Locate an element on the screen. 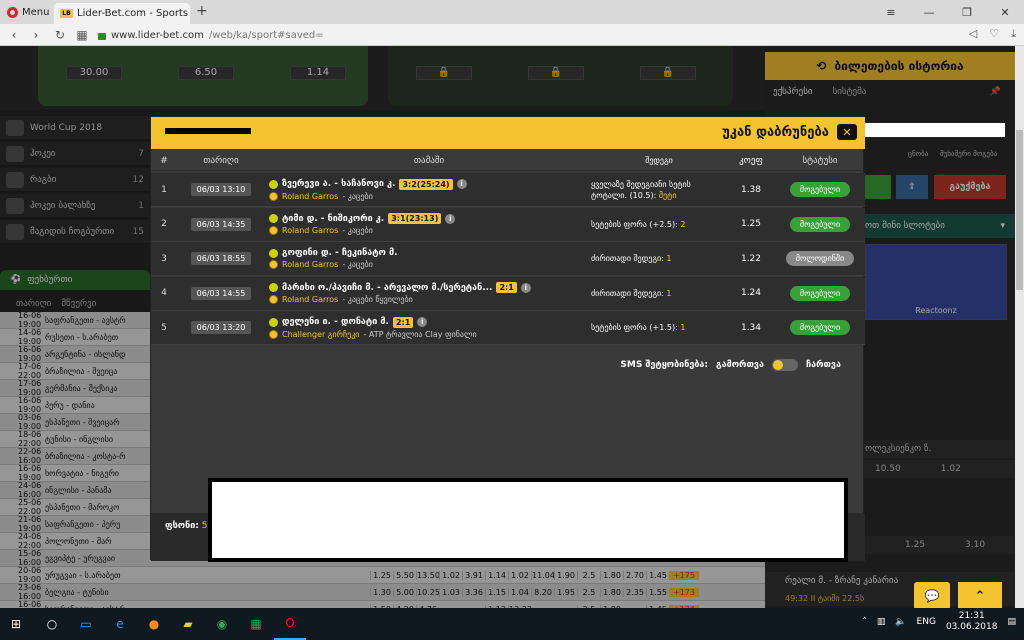  back-label: უკან დაბრუნება is located at coordinates (775, 132).